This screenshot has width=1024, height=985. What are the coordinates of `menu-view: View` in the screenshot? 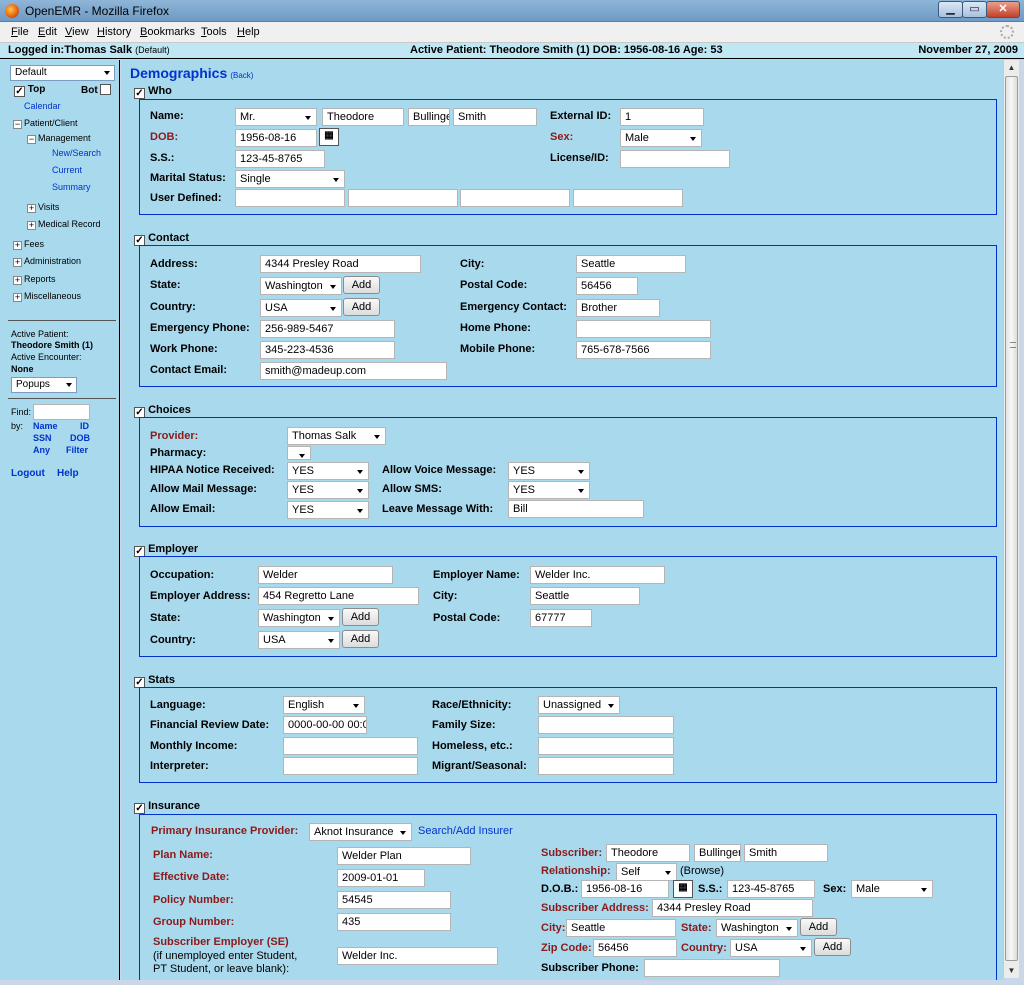 It's located at (77, 32).